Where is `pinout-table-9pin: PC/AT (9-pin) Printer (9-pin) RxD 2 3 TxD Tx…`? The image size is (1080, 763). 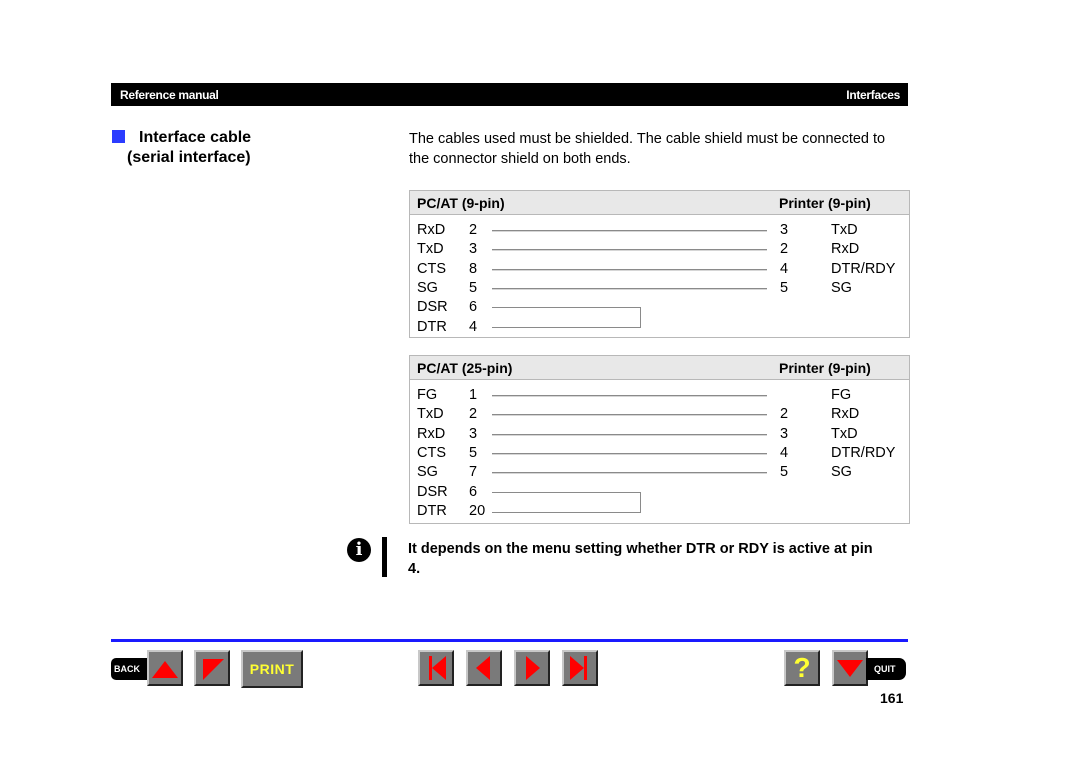 pinout-table-9pin: PC/AT (9-pin) Printer (9-pin) RxD 2 3 TxD Tx… is located at coordinates (659, 264).